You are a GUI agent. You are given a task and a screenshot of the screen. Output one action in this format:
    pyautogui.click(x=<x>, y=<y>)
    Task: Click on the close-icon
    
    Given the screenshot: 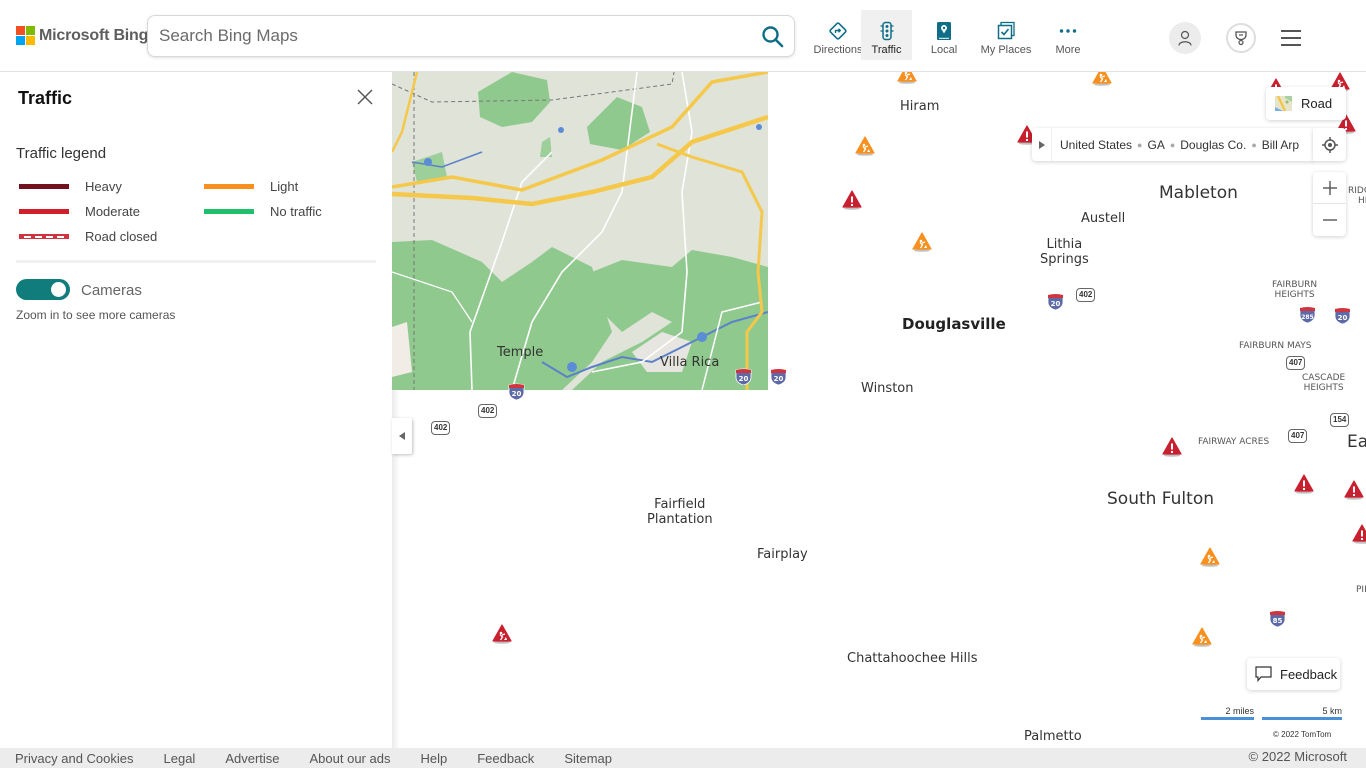 What is the action you would take?
    pyautogui.click(x=365, y=97)
    